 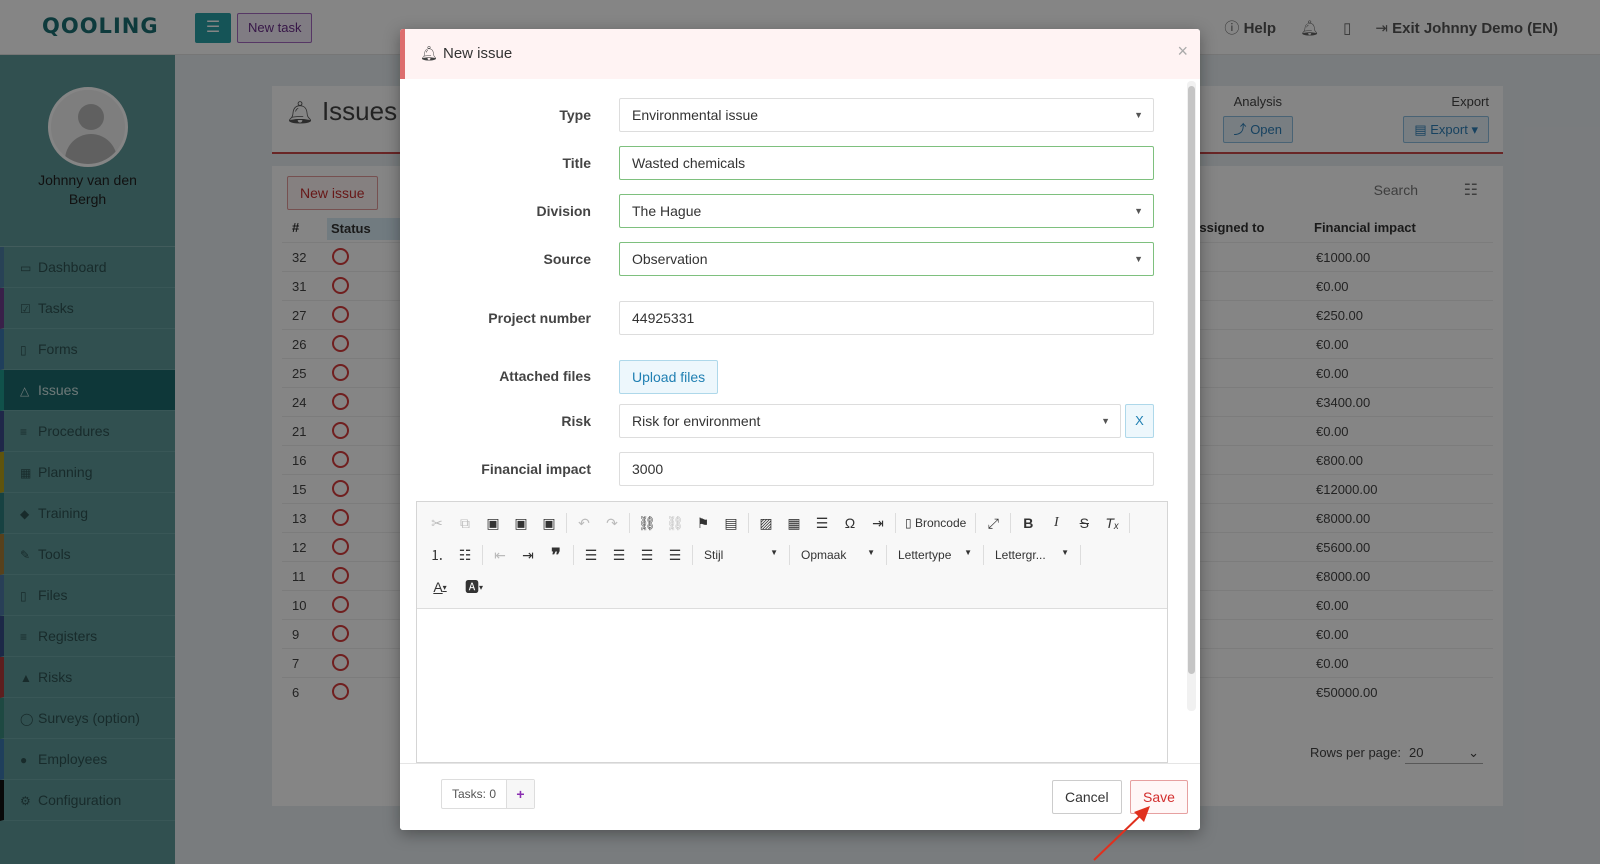 What do you see at coordinates (663, 318) in the screenshot?
I see `project-number-value: 44925331` at bounding box center [663, 318].